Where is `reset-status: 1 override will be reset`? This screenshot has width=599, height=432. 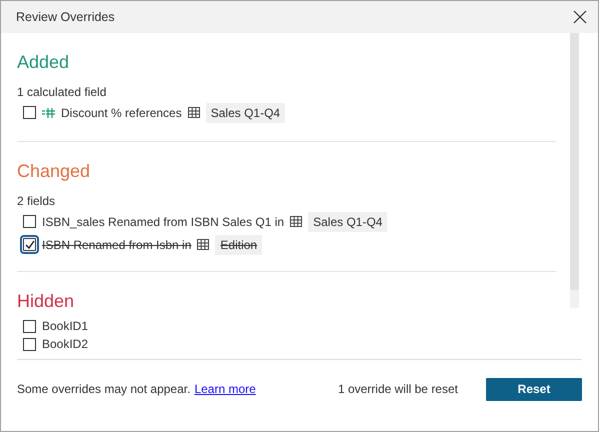
reset-status: 1 override will be reset is located at coordinates (398, 389).